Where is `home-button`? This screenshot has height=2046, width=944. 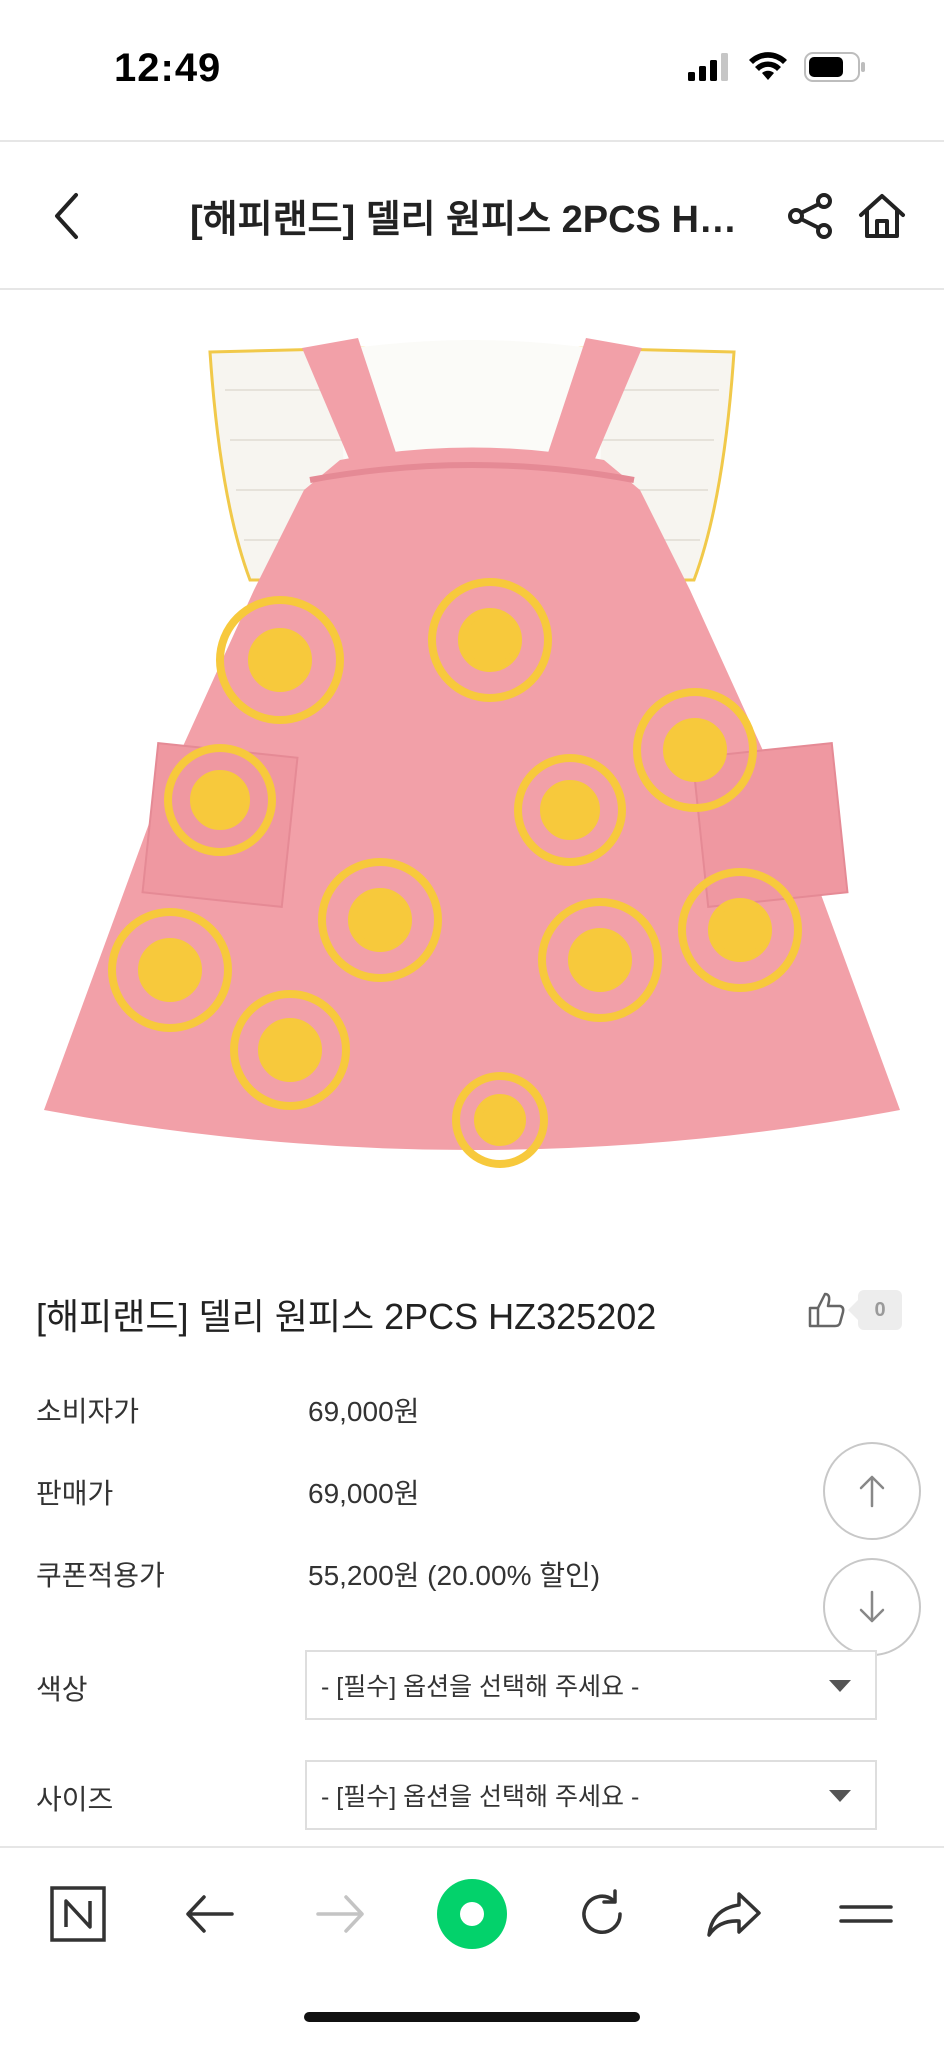 home-button is located at coordinates (882, 216).